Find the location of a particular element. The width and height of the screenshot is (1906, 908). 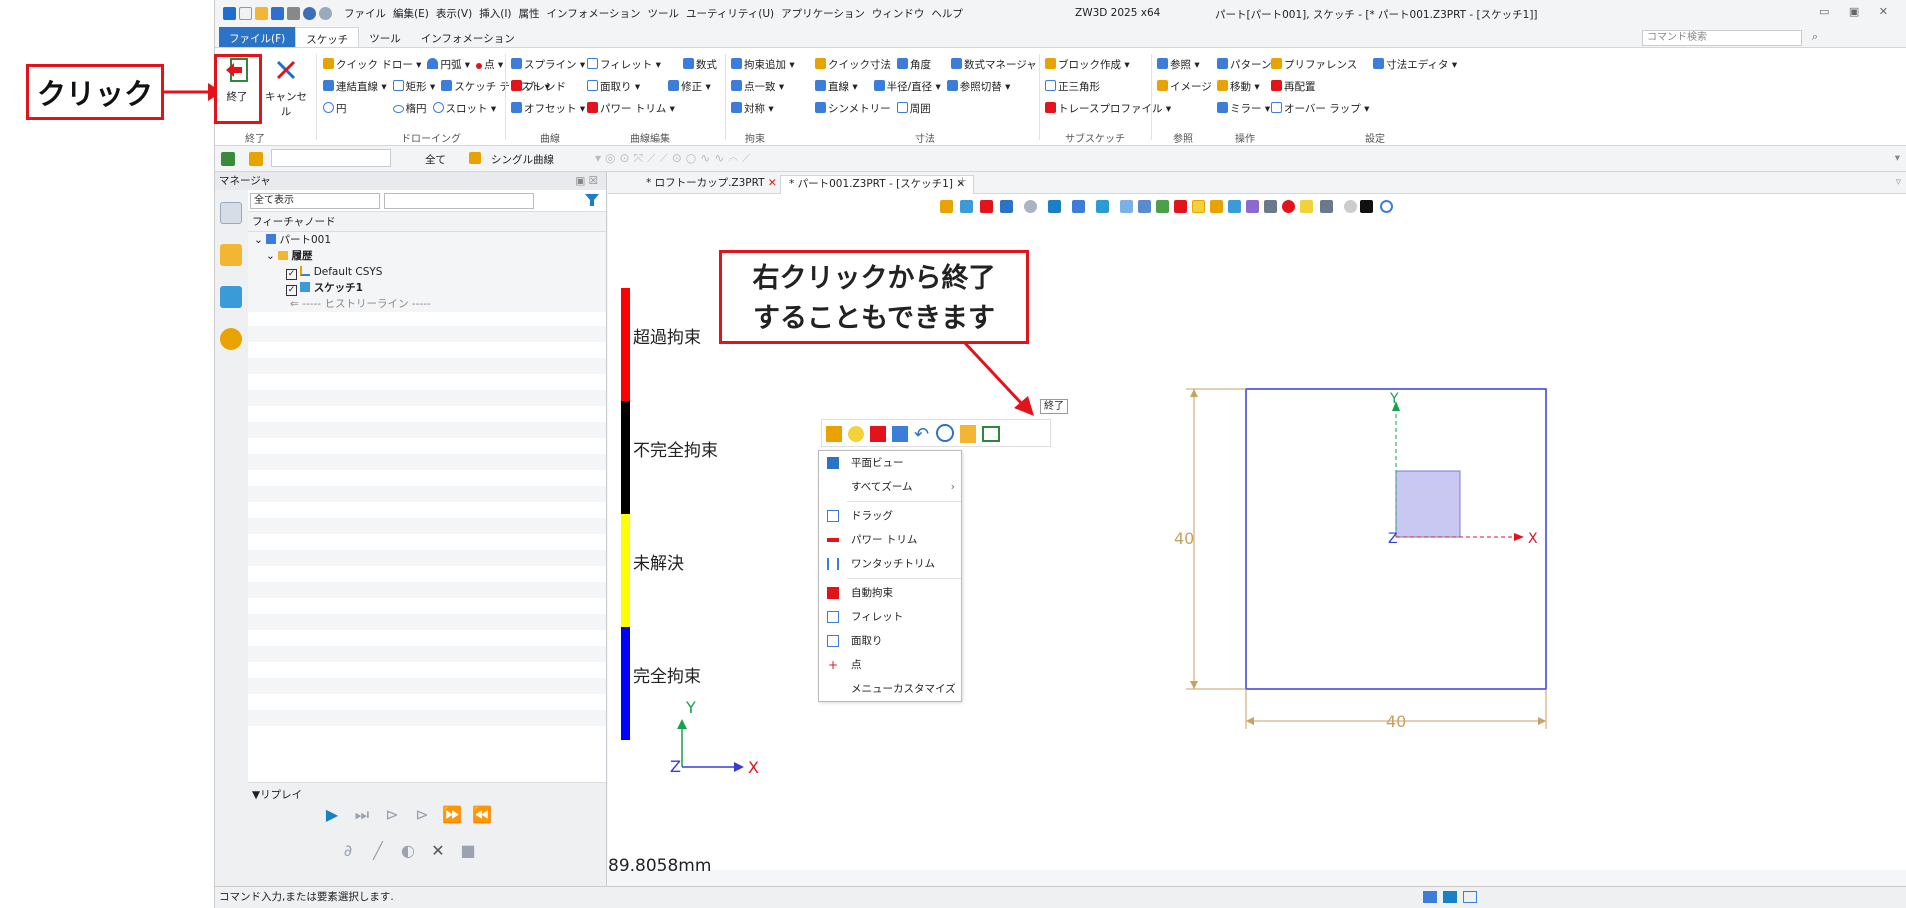

rectangle-button: 矩形 ▾ is located at coordinates (413, 87).